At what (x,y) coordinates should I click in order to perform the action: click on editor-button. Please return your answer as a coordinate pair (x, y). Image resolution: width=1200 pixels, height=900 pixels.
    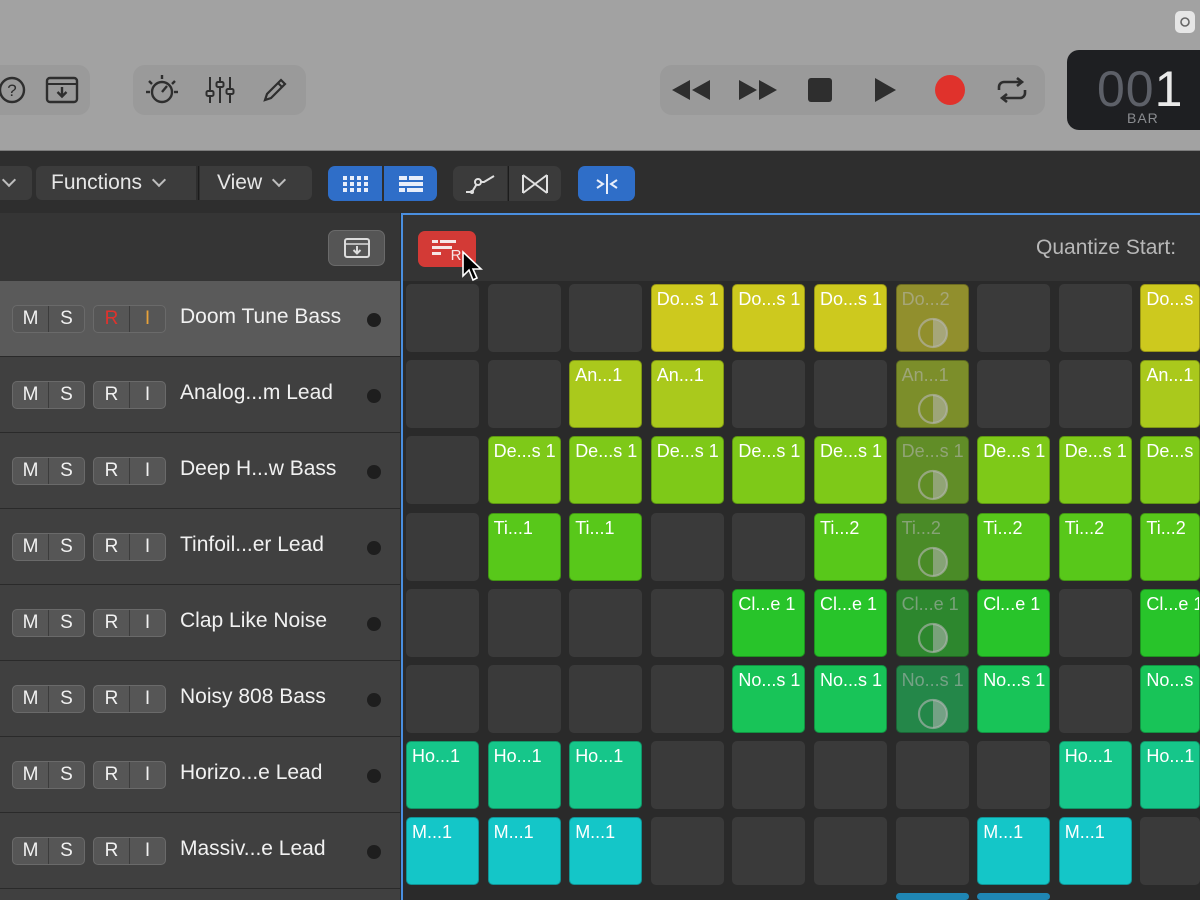
    Looking at the image, I should click on (275, 90).